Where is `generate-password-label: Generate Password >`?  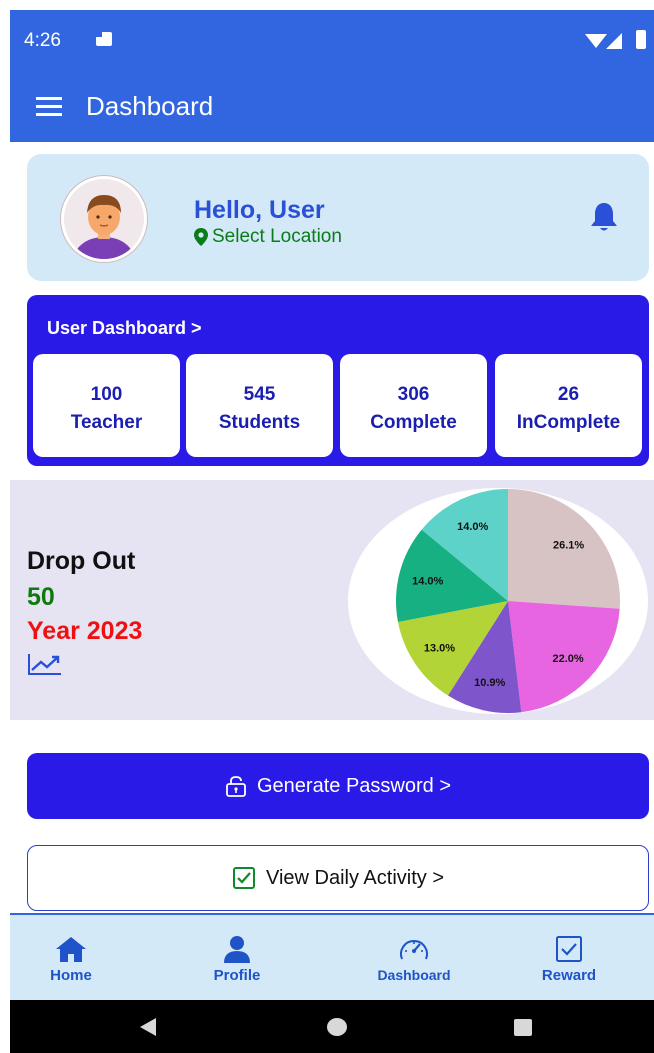 generate-password-label: Generate Password > is located at coordinates (354, 785).